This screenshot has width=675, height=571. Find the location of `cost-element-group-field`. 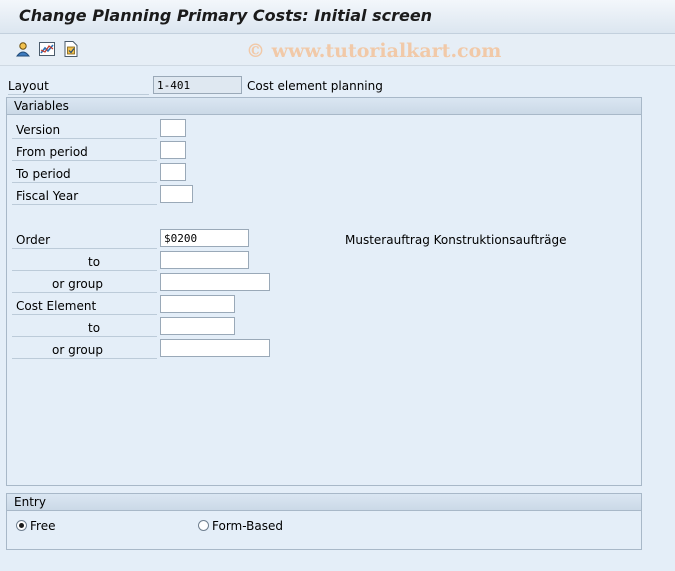

cost-element-group-field is located at coordinates (215, 348).